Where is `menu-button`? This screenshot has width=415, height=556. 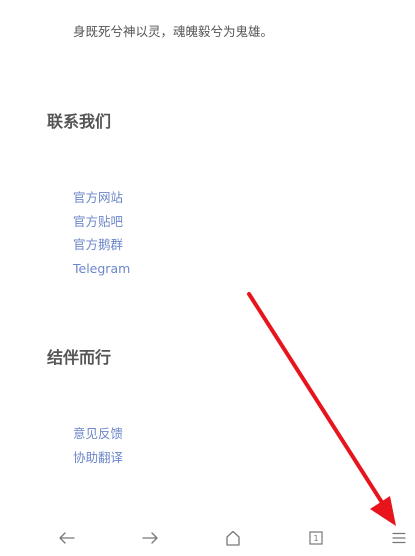
menu-button is located at coordinates (398, 538).